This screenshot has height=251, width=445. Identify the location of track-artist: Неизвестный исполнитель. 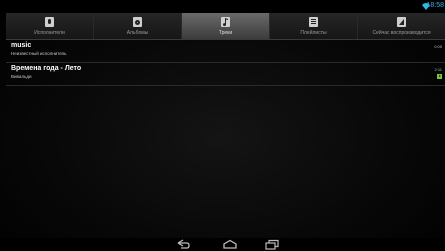
(39, 53).